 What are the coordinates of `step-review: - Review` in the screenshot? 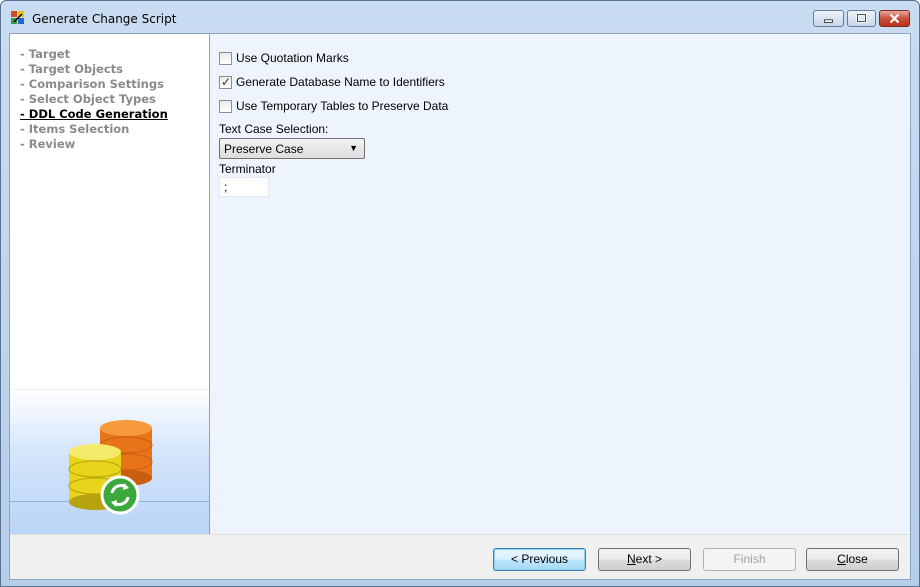 It's located at (94, 144).